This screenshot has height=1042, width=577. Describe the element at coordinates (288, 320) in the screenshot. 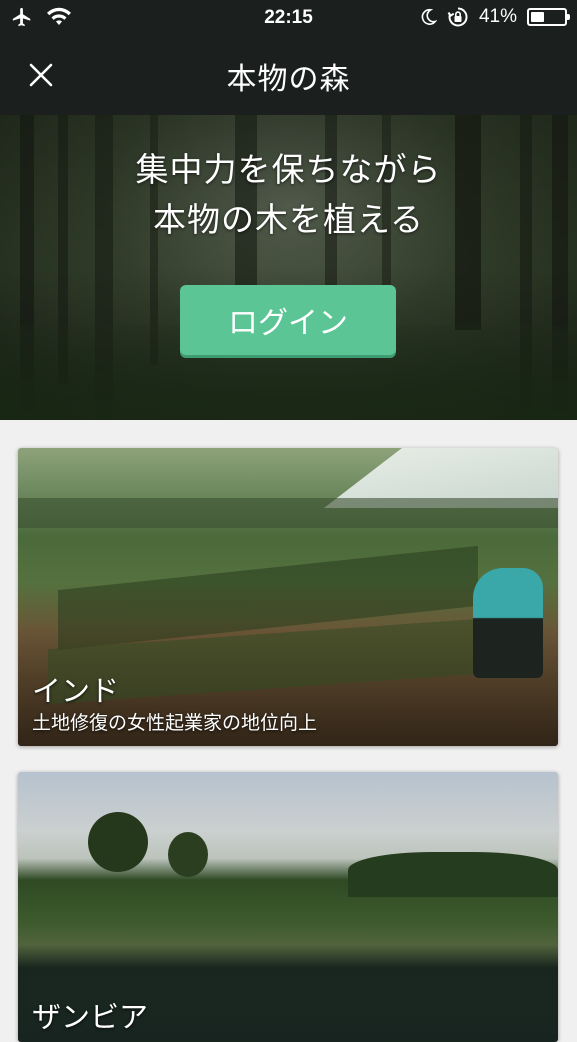

I see `login-button: ログイン` at that location.